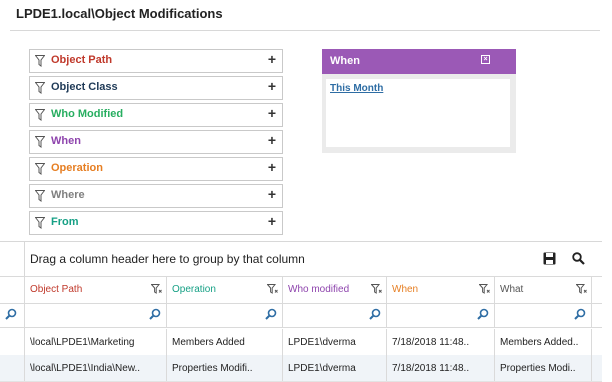 This screenshot has width=612, height=382. I want to click on filter-cell-operation, so click(225, 315).